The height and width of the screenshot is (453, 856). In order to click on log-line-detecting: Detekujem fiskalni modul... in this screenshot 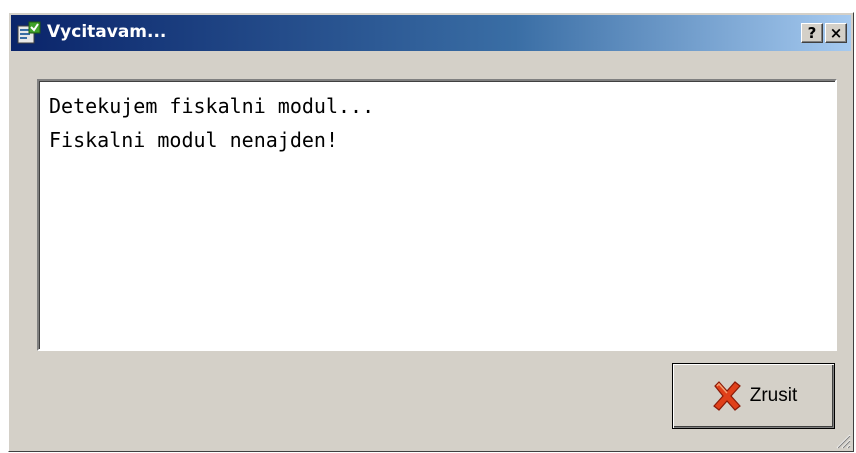, I will do `click(212, 106)`.